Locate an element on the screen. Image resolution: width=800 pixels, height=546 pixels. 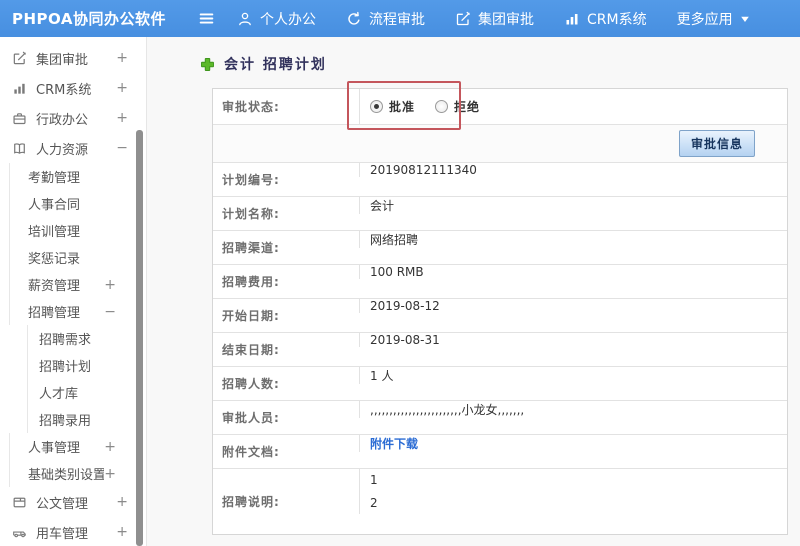
sidebar-item: 公文管理 + is located at coordinates (73, 502).